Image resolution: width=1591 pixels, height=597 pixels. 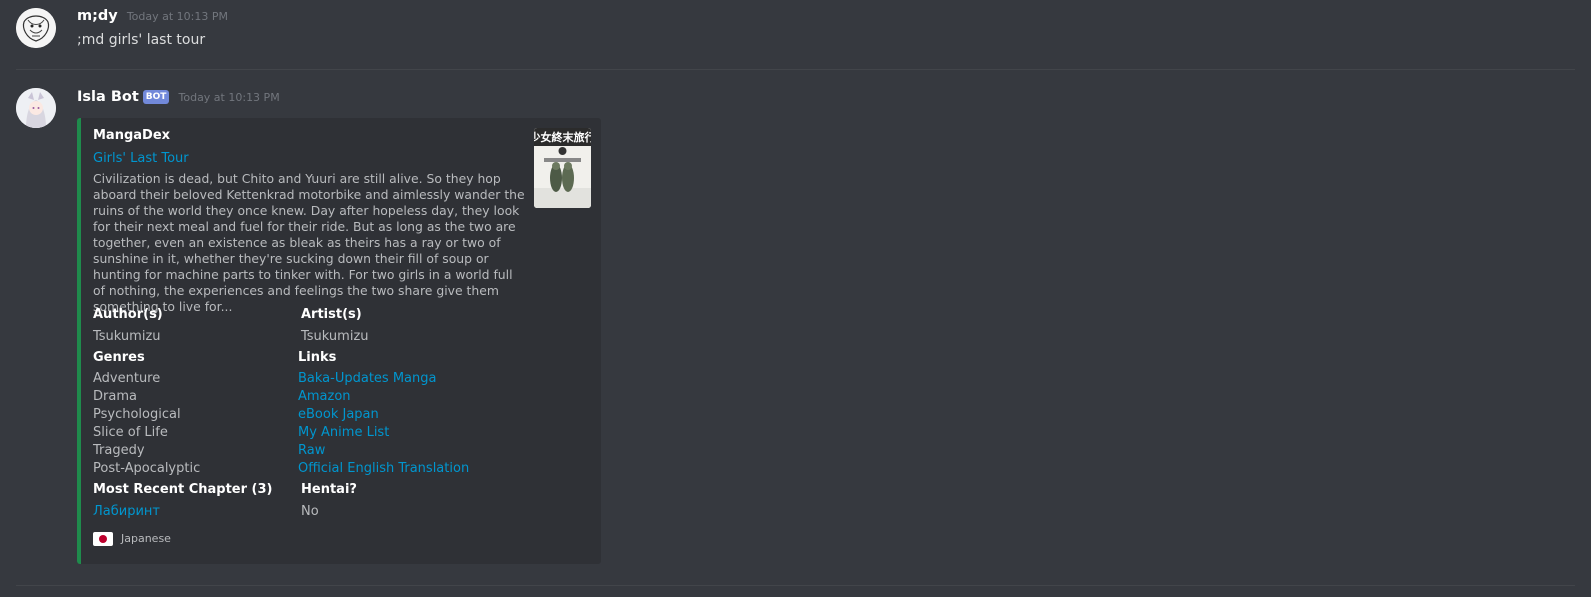 I want to click on bot-avatar-image-icon, so click(x=36, y=108).